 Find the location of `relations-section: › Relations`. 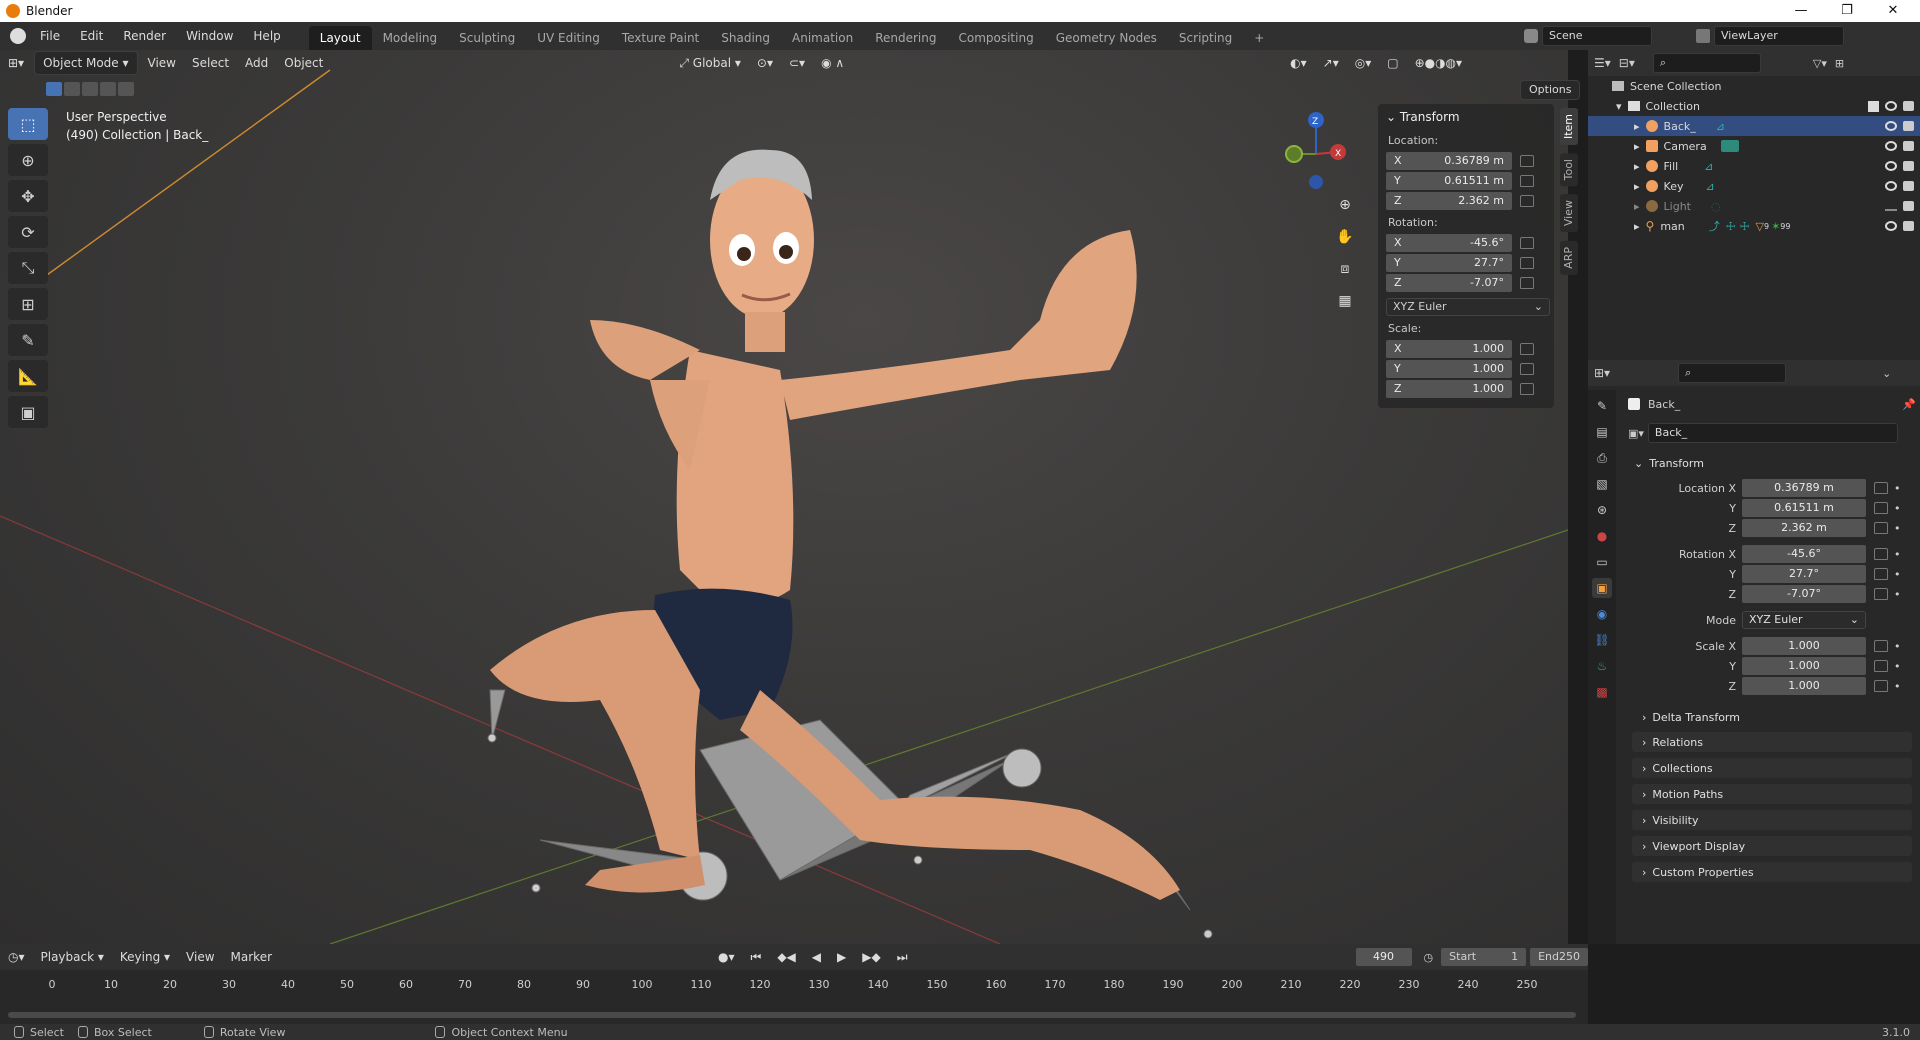

relations-section: › Relations is located at coordinates (1772, 742).